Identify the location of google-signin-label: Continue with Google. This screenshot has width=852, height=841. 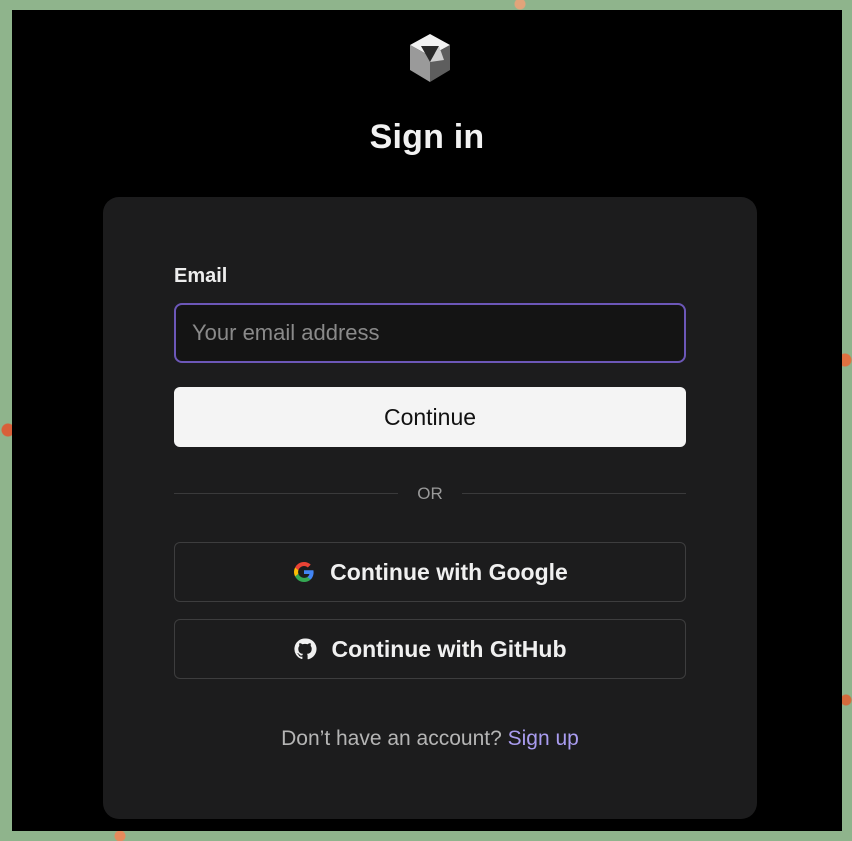
(449, 571).